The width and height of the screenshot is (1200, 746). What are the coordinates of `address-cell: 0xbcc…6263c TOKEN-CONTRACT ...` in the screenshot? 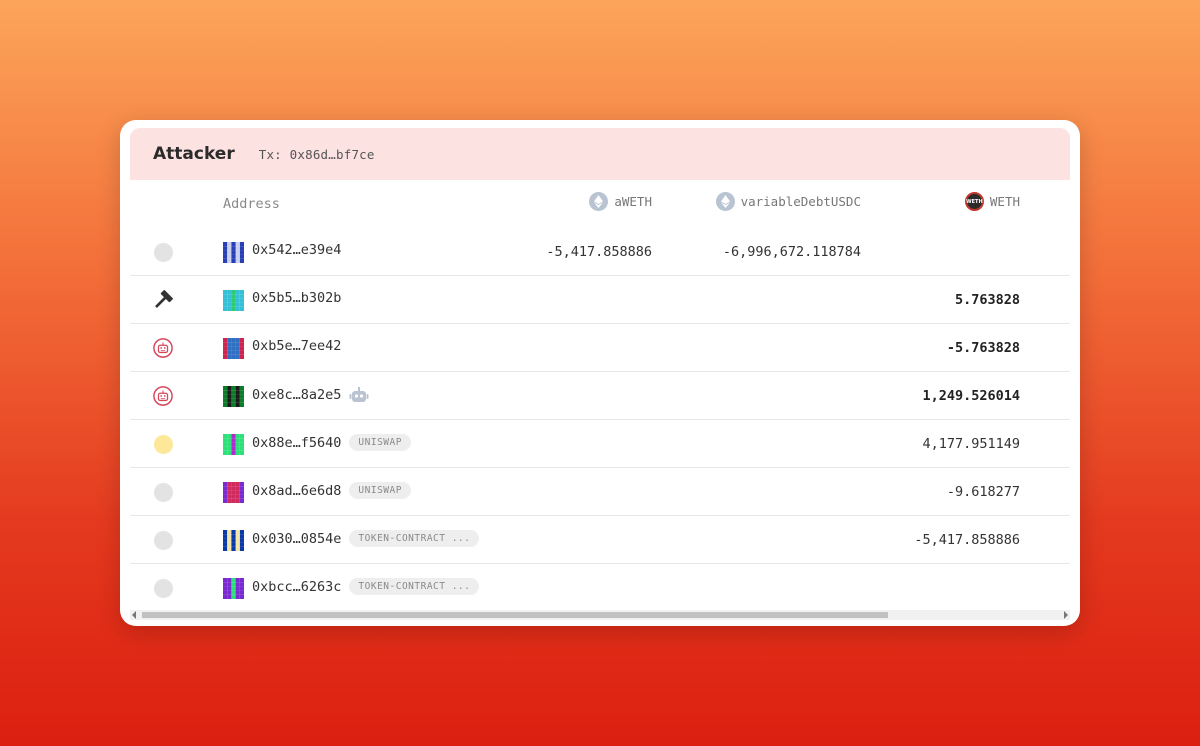 It's located at (366, 586).